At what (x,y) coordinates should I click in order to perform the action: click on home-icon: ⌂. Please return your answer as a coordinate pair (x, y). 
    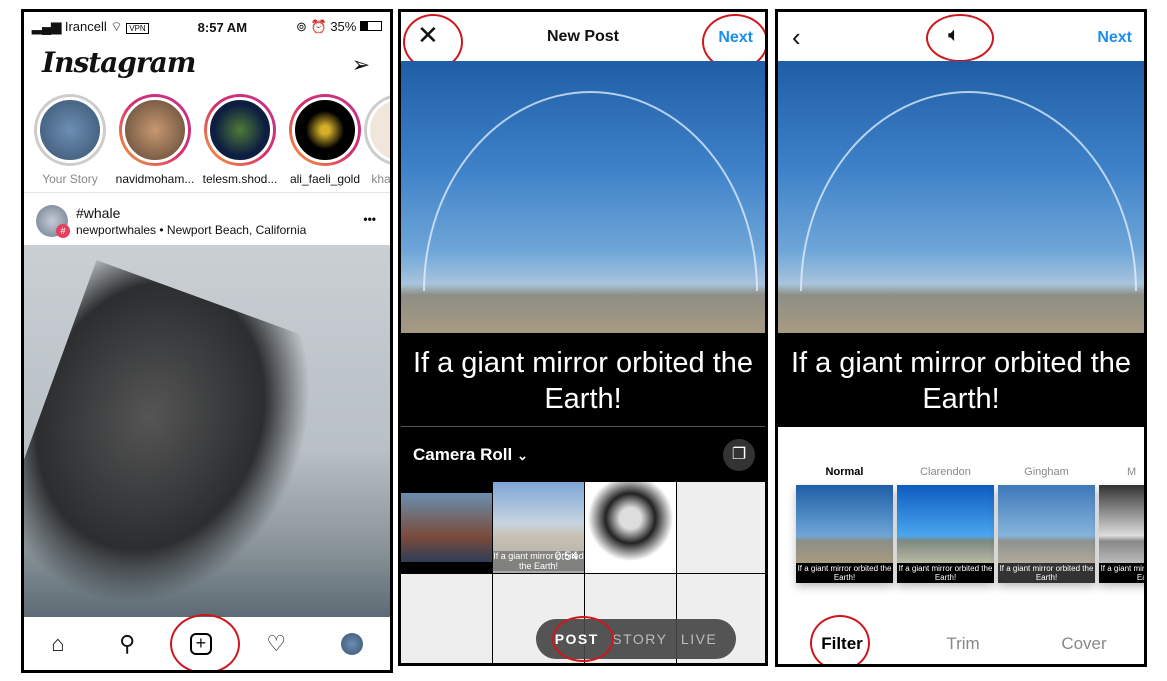
    Looking at the image, I should click on (57, 644).